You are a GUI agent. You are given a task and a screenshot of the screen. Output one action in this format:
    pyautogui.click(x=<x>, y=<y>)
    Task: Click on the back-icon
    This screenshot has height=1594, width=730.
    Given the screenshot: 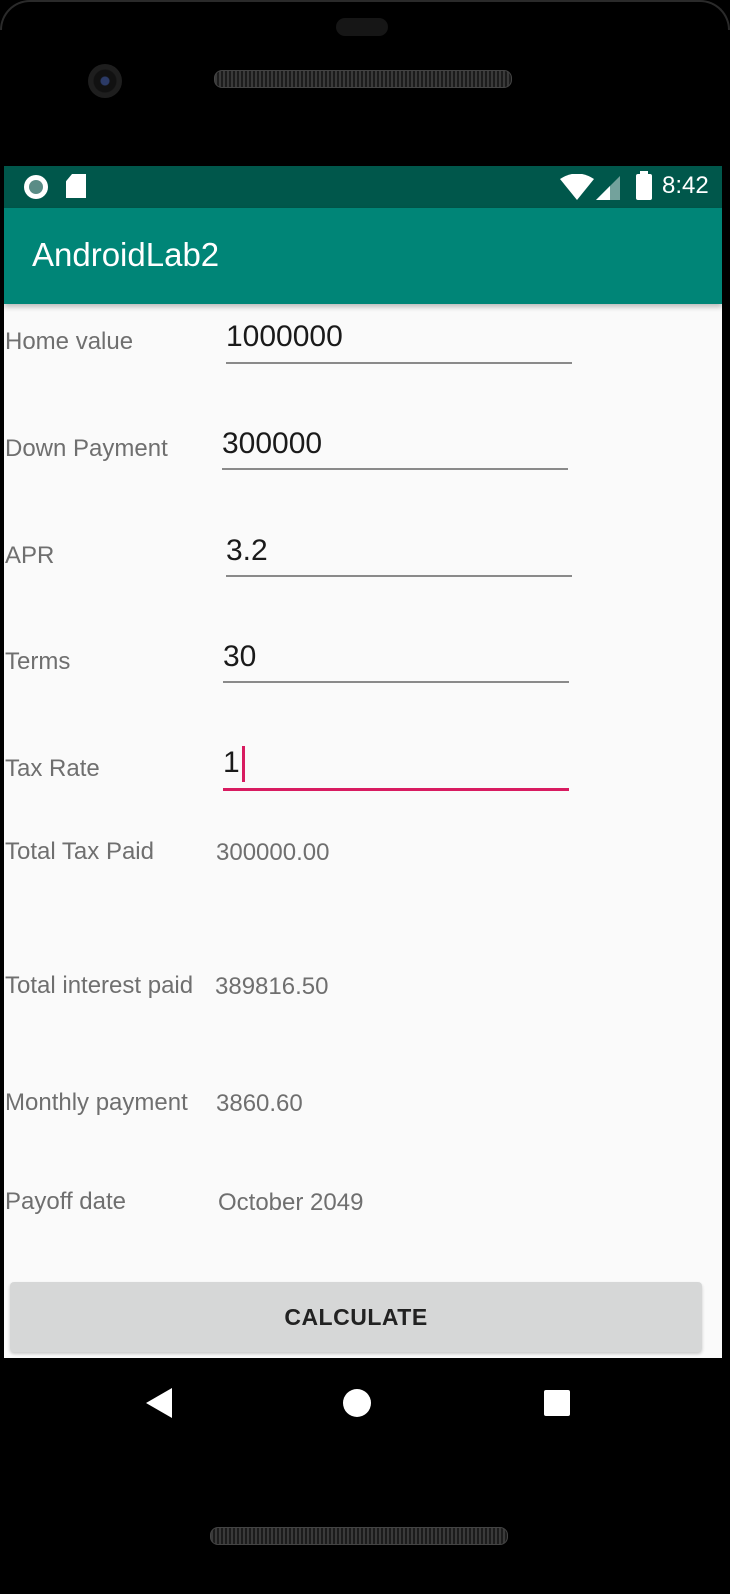 What is the action you would take?
    pyautogui.click(x=159, y=1403)
    